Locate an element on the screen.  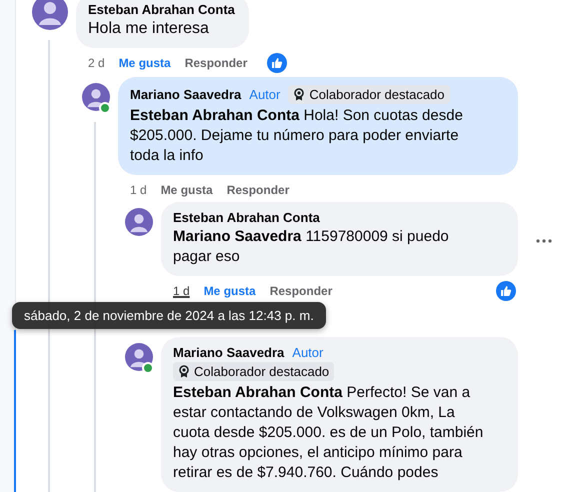
comment-text: Esteban Abrahan Conta Perfecto! Se van a estar contactando de Volkswagen 0km, La cuota desde $205.000. es de un Polo, también hay otras opciones, el anticipo mínimo para retirar es de $7.940.760. Cuándo podes is located at coordinates (328, 433).